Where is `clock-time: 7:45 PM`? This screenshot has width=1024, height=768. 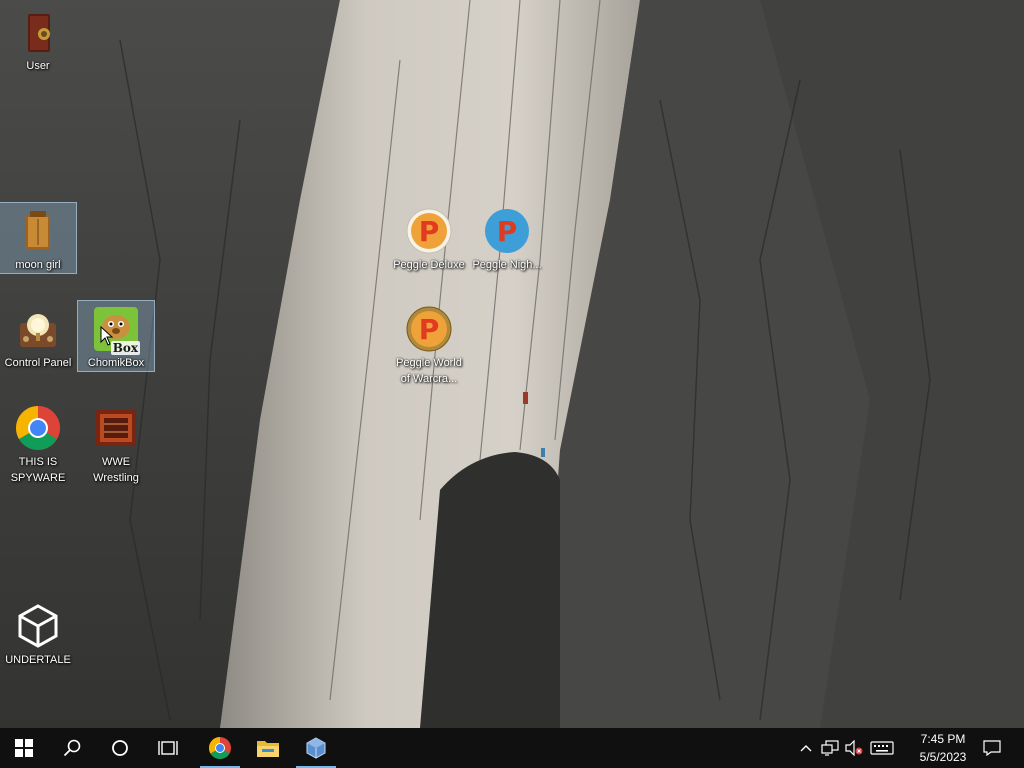 clock-time: 7:45 PM is located at coordinates (943, 739).